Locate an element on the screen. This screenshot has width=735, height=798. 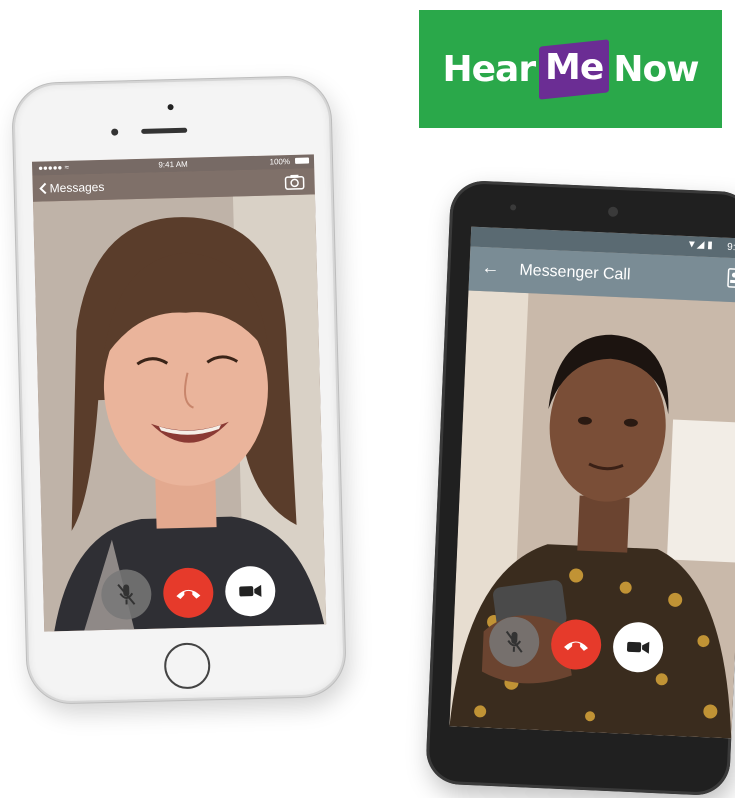
video-toggle-button is located at coordinates (250, 591).